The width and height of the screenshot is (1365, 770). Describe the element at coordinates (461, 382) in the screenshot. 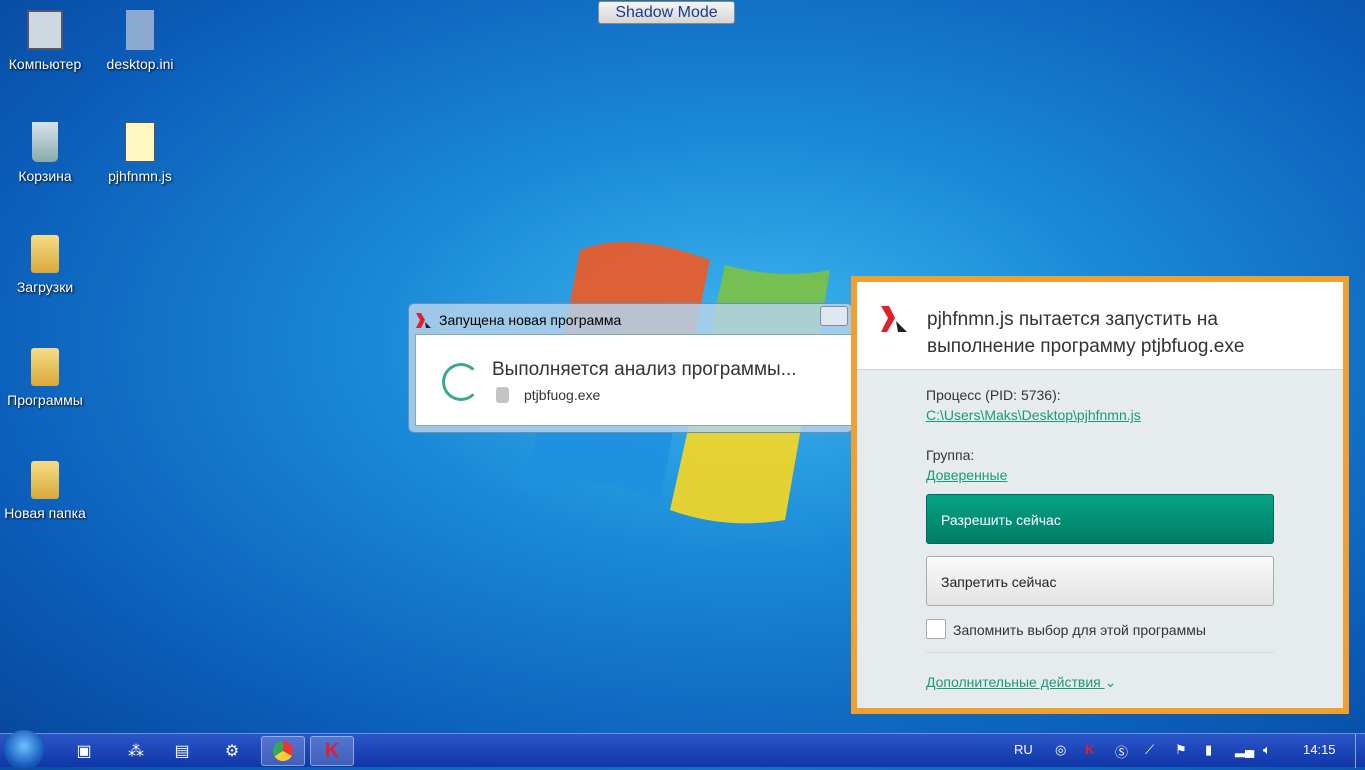

I see `spinner-icon` at that location.